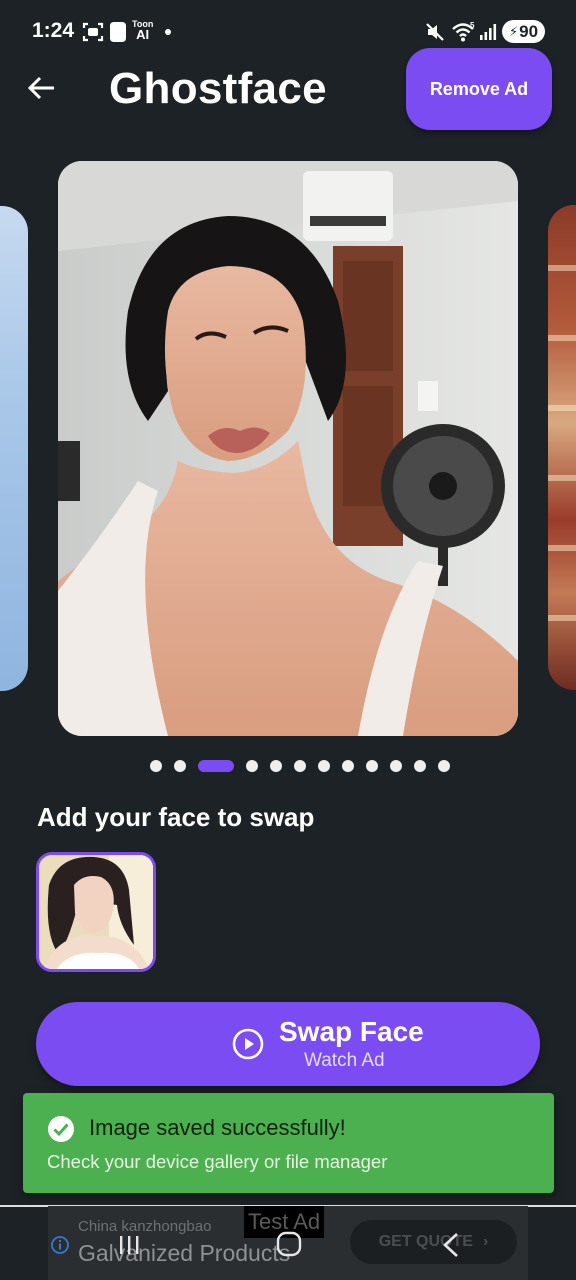  Describe the element at coordinates (129, 1245) in the screenshot. I see `recent-apps-icon` at that location.